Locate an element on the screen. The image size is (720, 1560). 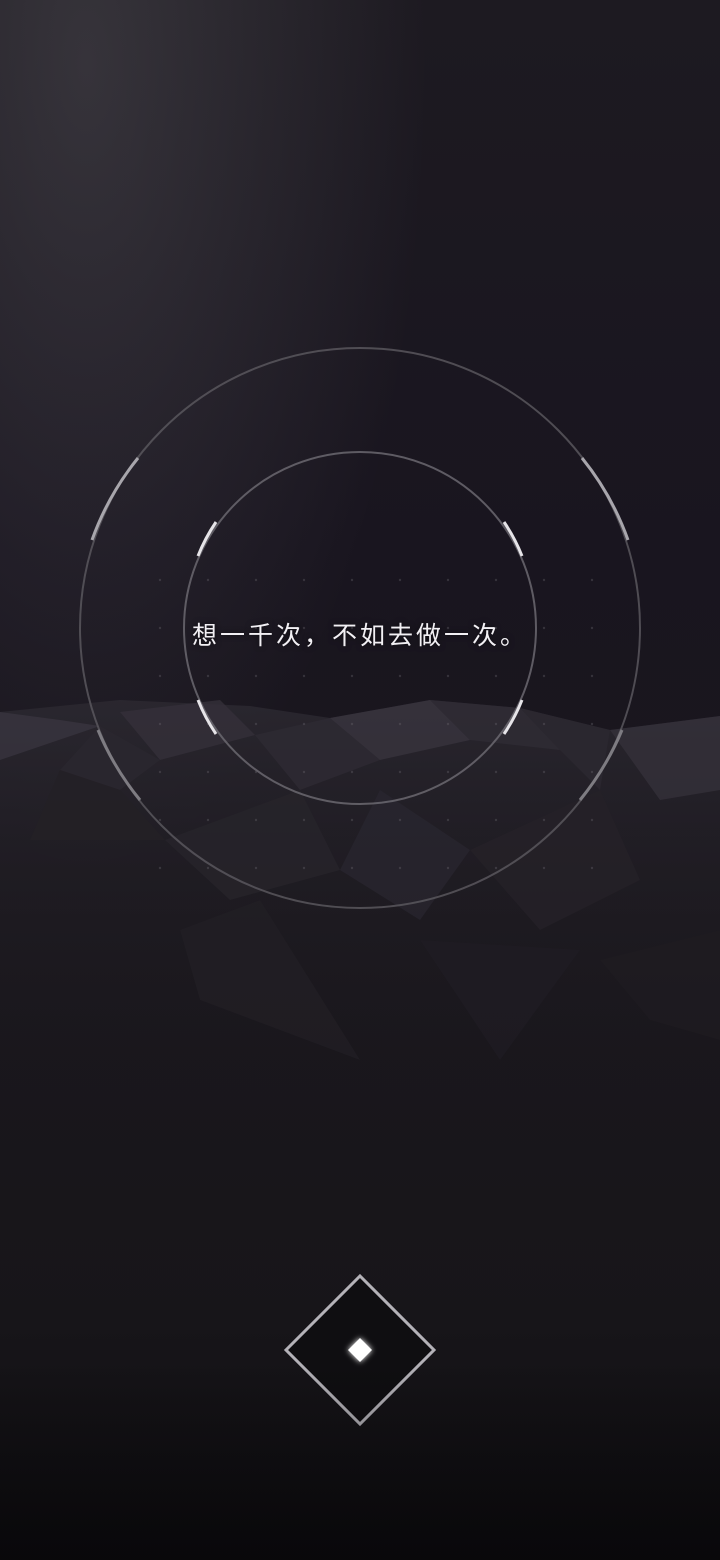
splash-quote: 想一千次，不如去做一次。 is located at coordinates (359, 635).